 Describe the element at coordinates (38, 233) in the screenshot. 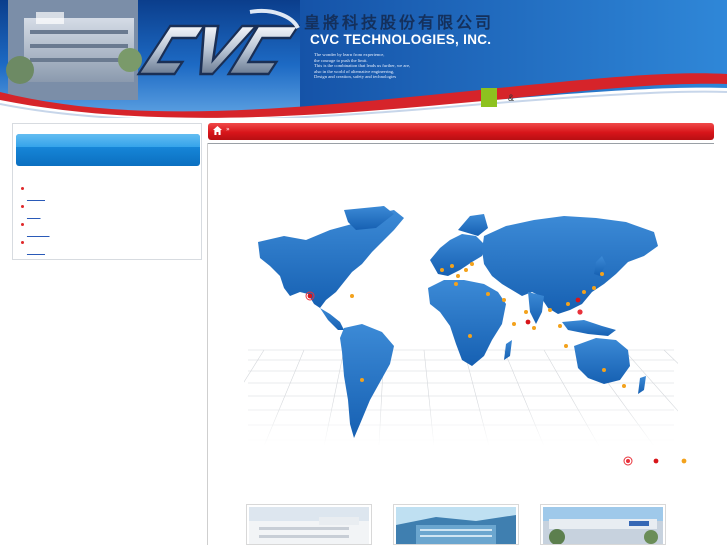

I see `sidebar-link: _____` at that location.